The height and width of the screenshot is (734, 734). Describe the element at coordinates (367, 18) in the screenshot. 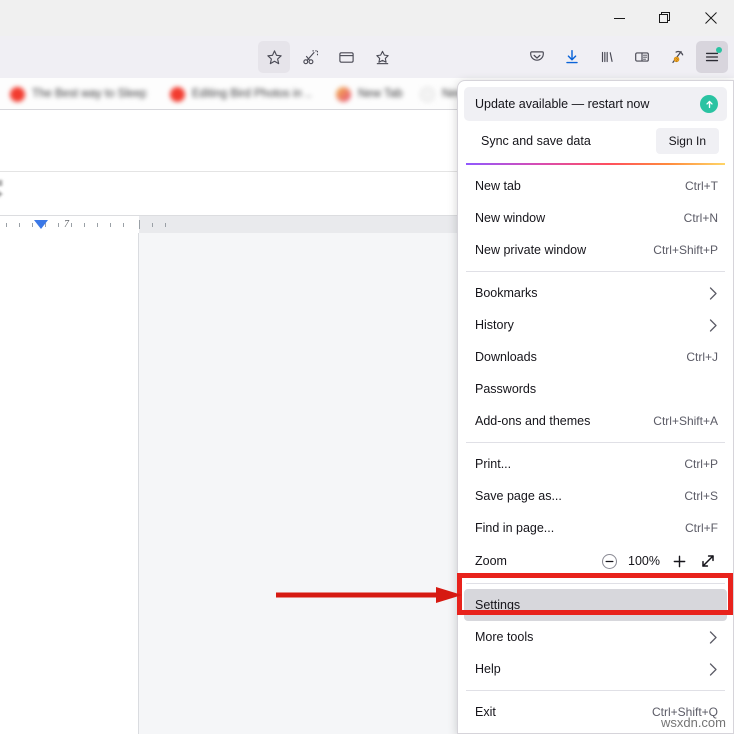

I see `title-bar` at that location.